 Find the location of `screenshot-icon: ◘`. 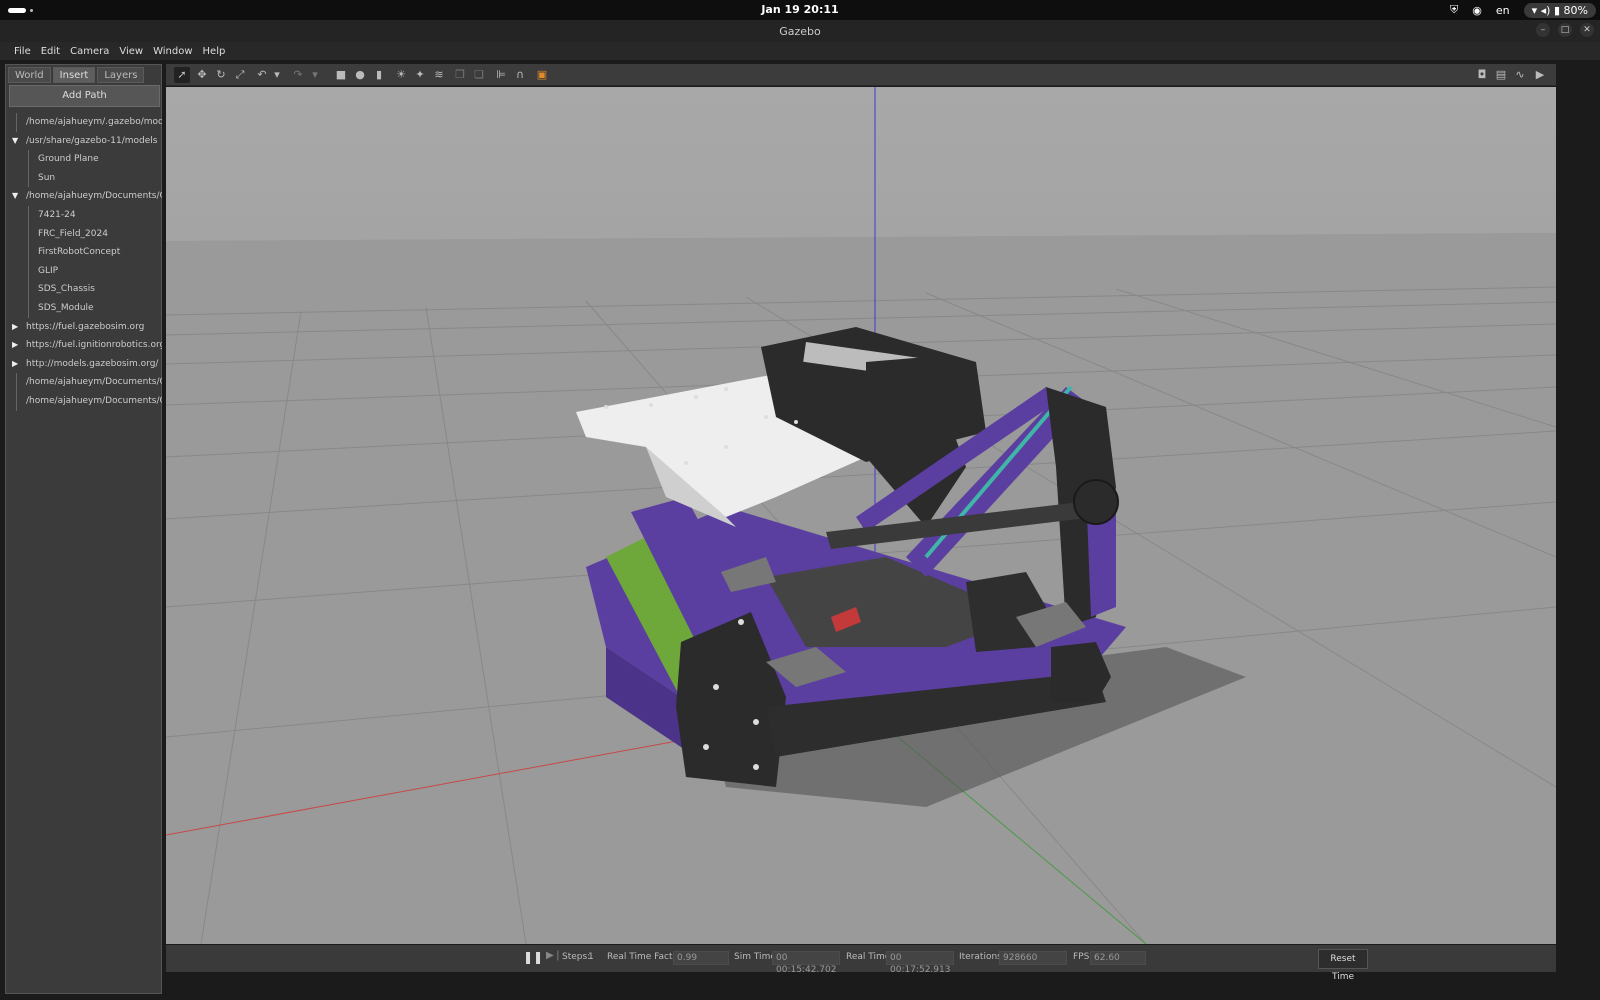

screenshot-icon: ◘ is located at coordinates (1482, 75).